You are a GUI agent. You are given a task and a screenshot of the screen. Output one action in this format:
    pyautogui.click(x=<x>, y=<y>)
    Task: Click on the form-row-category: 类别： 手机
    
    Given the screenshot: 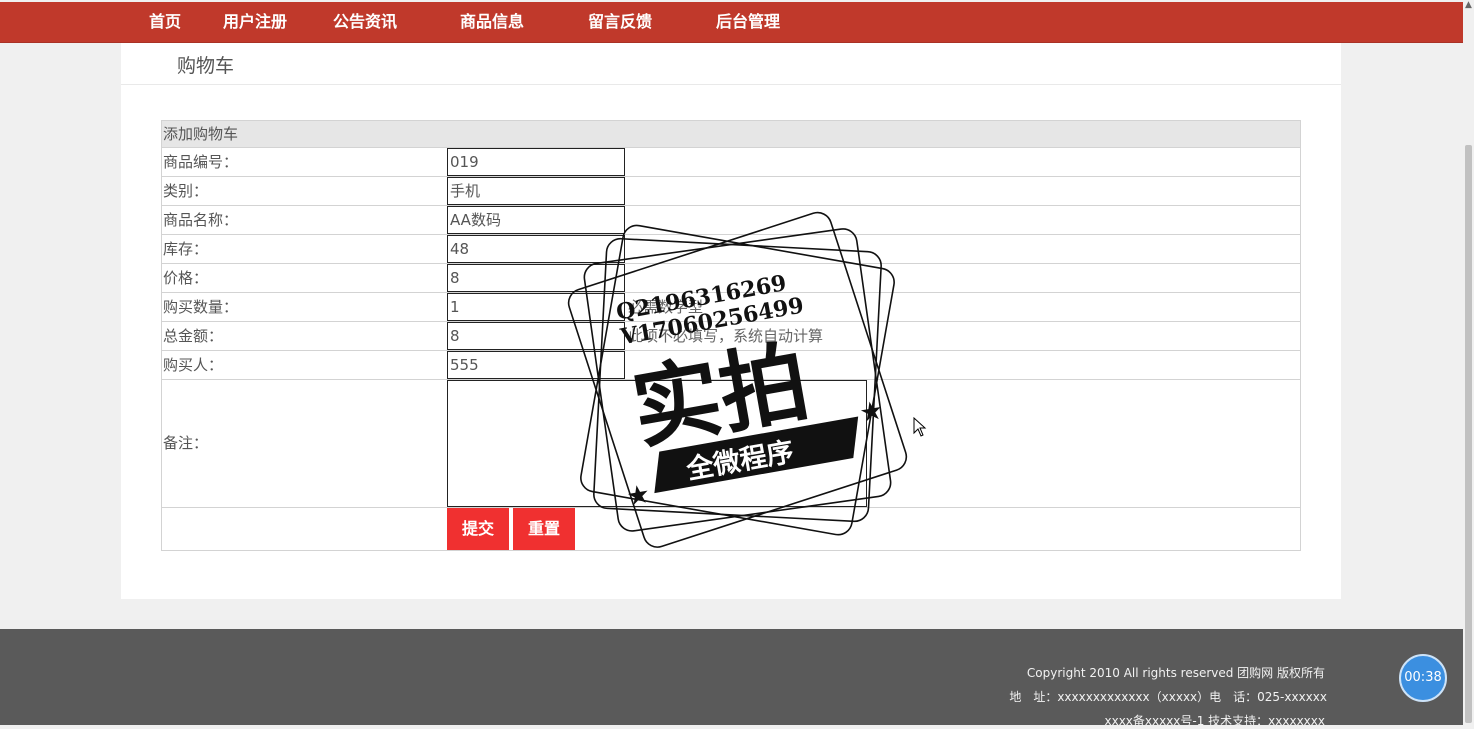 What is the action you would take?
    pyautogui.click(x=731, y=191)
    